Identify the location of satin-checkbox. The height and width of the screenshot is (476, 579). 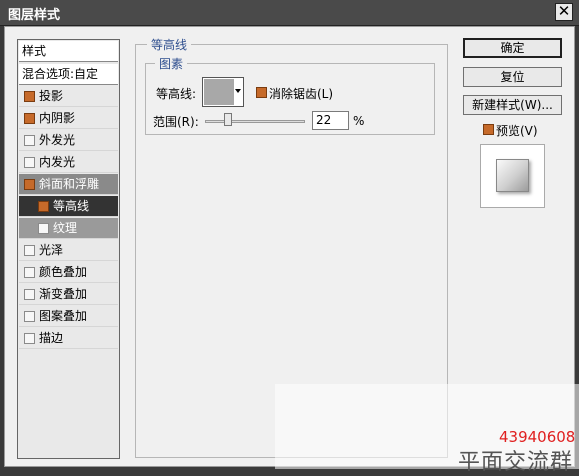
(29, 250).